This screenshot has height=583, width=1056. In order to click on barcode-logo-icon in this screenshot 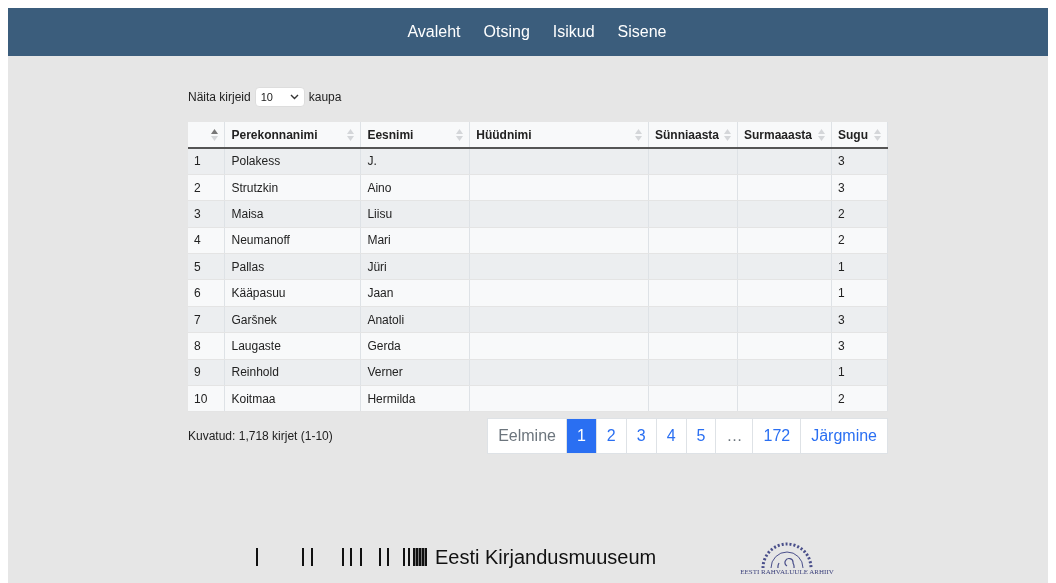, I will do `click(341, 557)`.